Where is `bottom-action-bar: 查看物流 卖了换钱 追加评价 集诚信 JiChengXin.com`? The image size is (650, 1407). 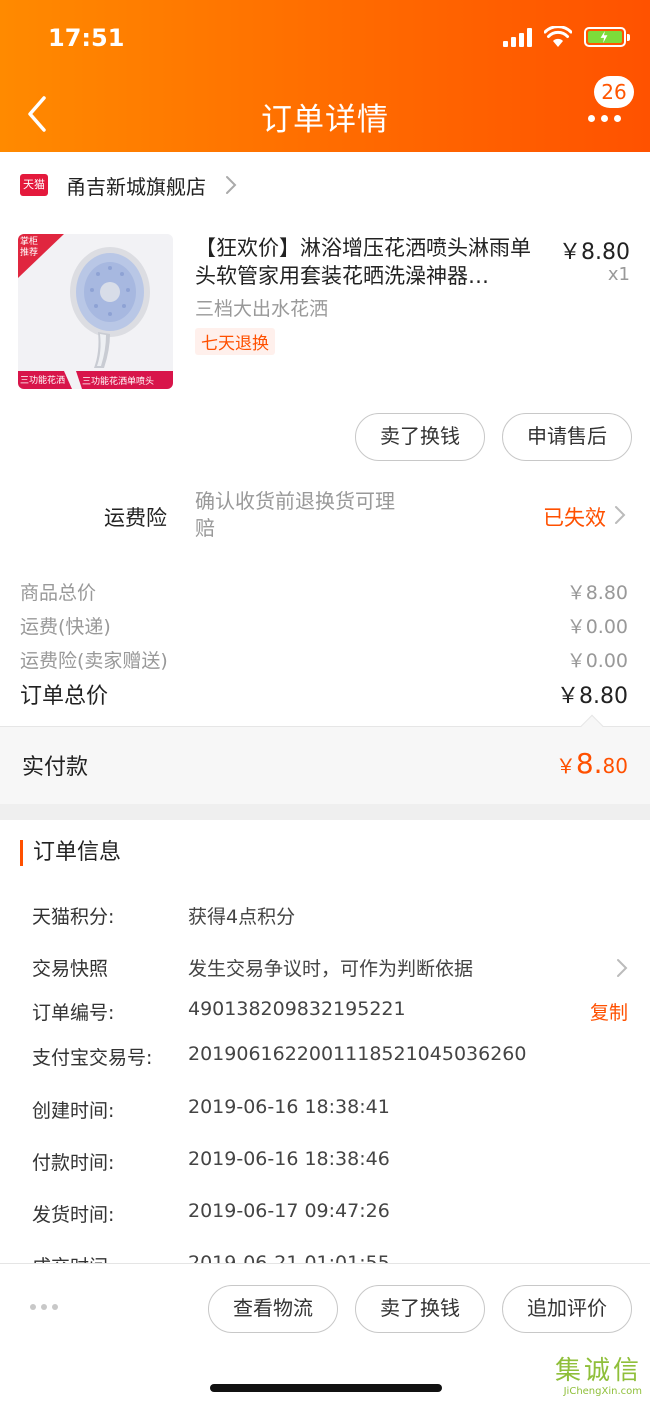
bottom-action-bar: 查看物流 卖了换钱 追加评价 集诚信 JiChengXin.com is located at coordinates (325, 1335).